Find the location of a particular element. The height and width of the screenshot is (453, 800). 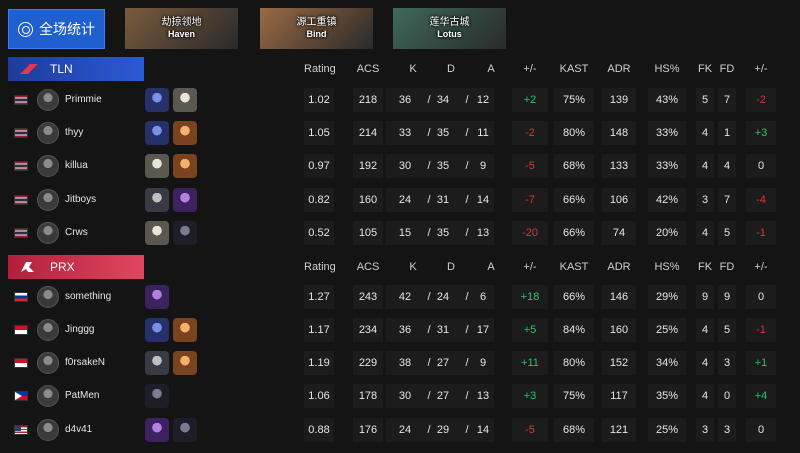

stat-kast: 75% is located at coordinates (574, 396).